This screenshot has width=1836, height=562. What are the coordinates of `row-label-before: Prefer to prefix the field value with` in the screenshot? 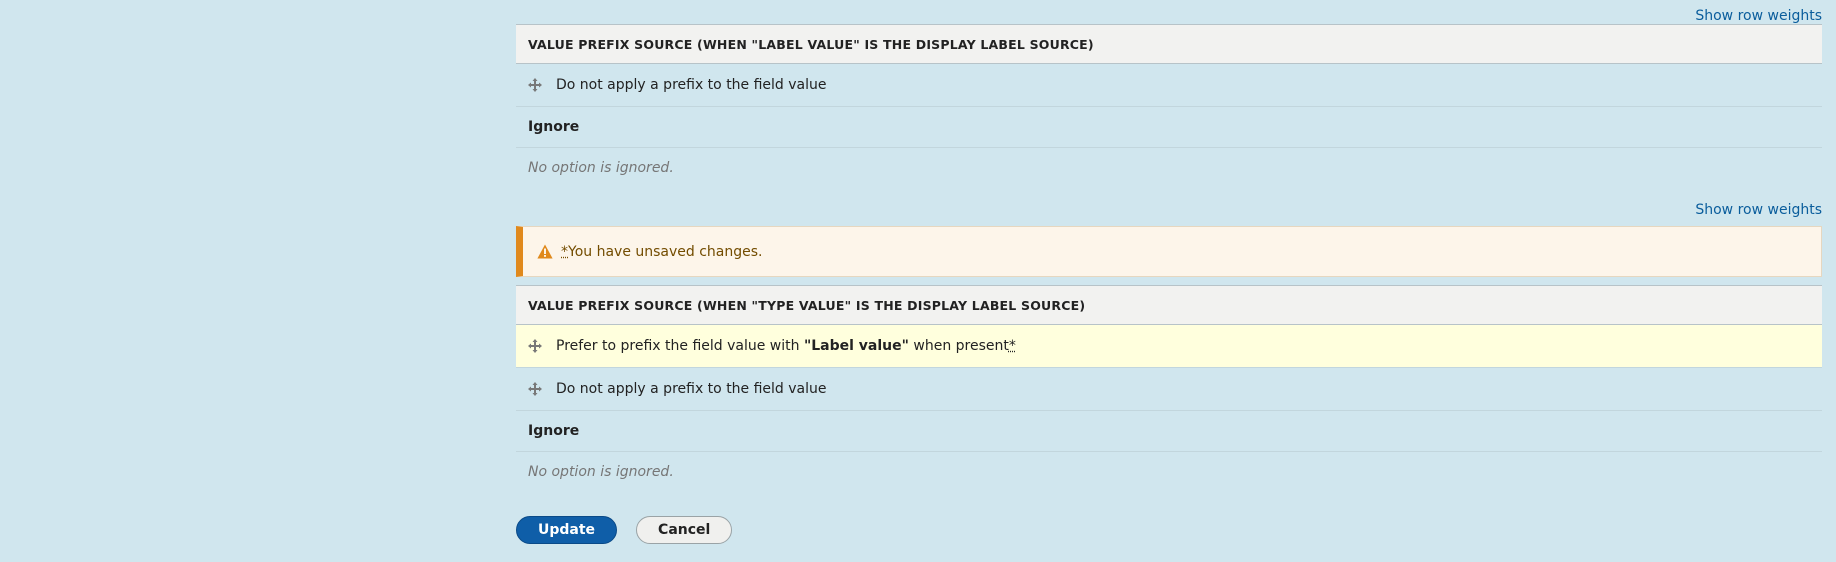 It's located at (680, 346).